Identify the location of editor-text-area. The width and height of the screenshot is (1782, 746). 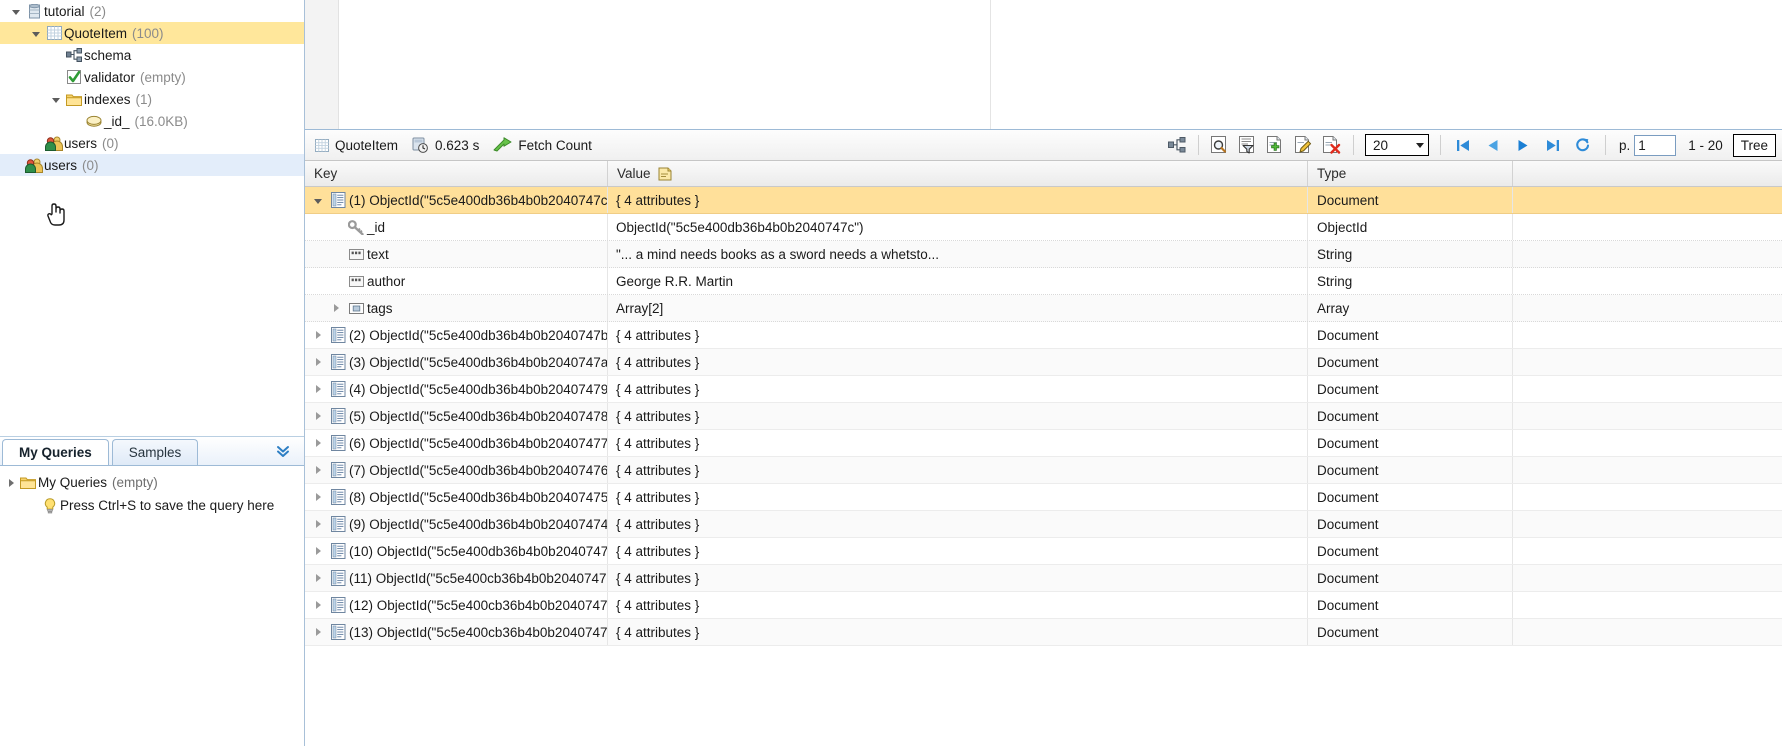
(1060, 64).